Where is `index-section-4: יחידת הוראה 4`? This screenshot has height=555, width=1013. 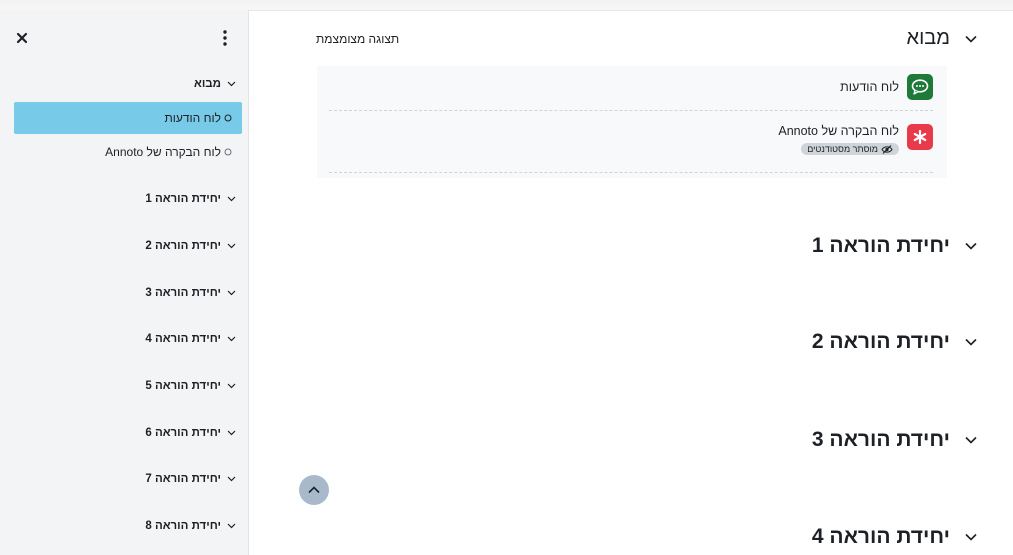 index-section-4: יחידת הוראה 4 is located at coordinates (190, 339).